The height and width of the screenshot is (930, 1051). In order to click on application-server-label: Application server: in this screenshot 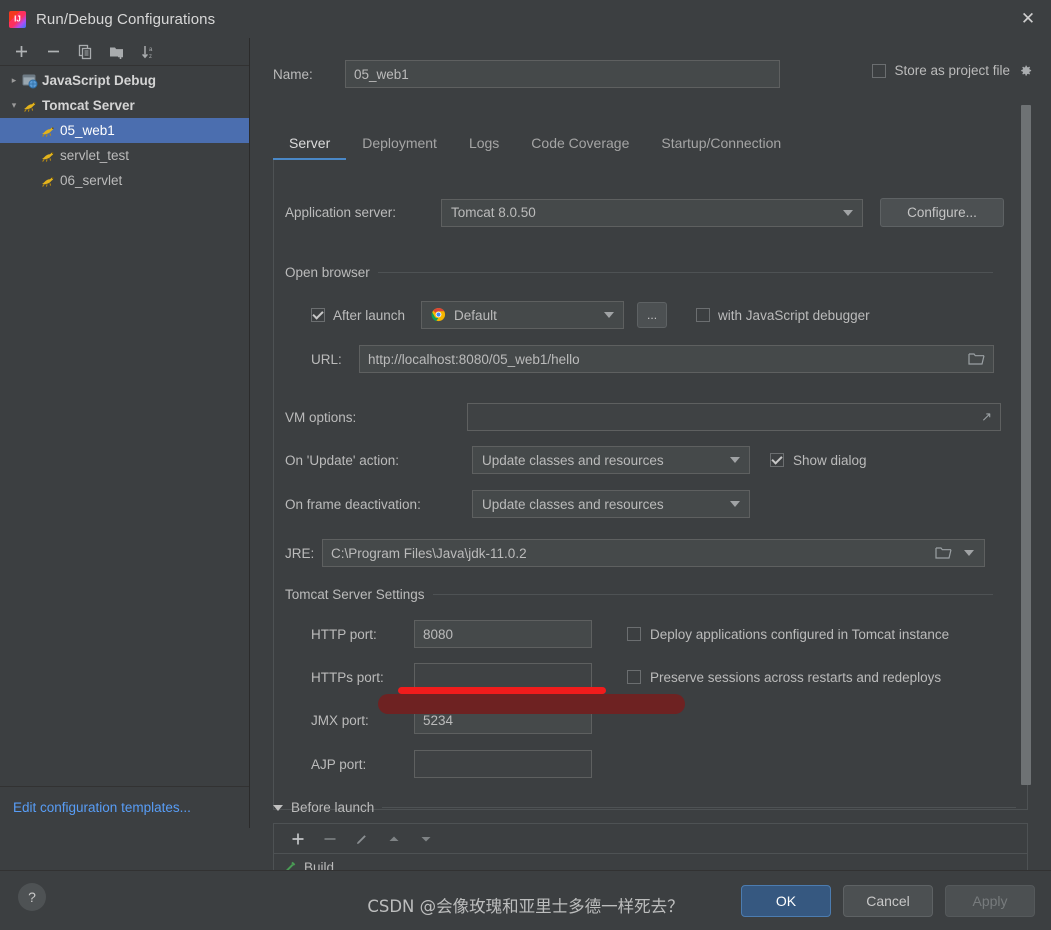, I will do `click(341, 212)`.